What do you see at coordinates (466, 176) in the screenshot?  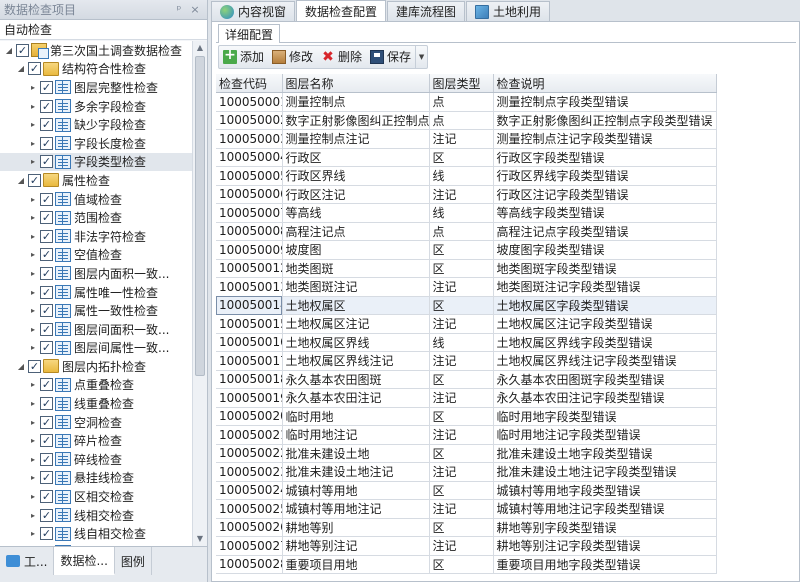 I see `table-row: 100050005 行政区界线线行政区界线字段类型错误` at bounding box center [466, 176].